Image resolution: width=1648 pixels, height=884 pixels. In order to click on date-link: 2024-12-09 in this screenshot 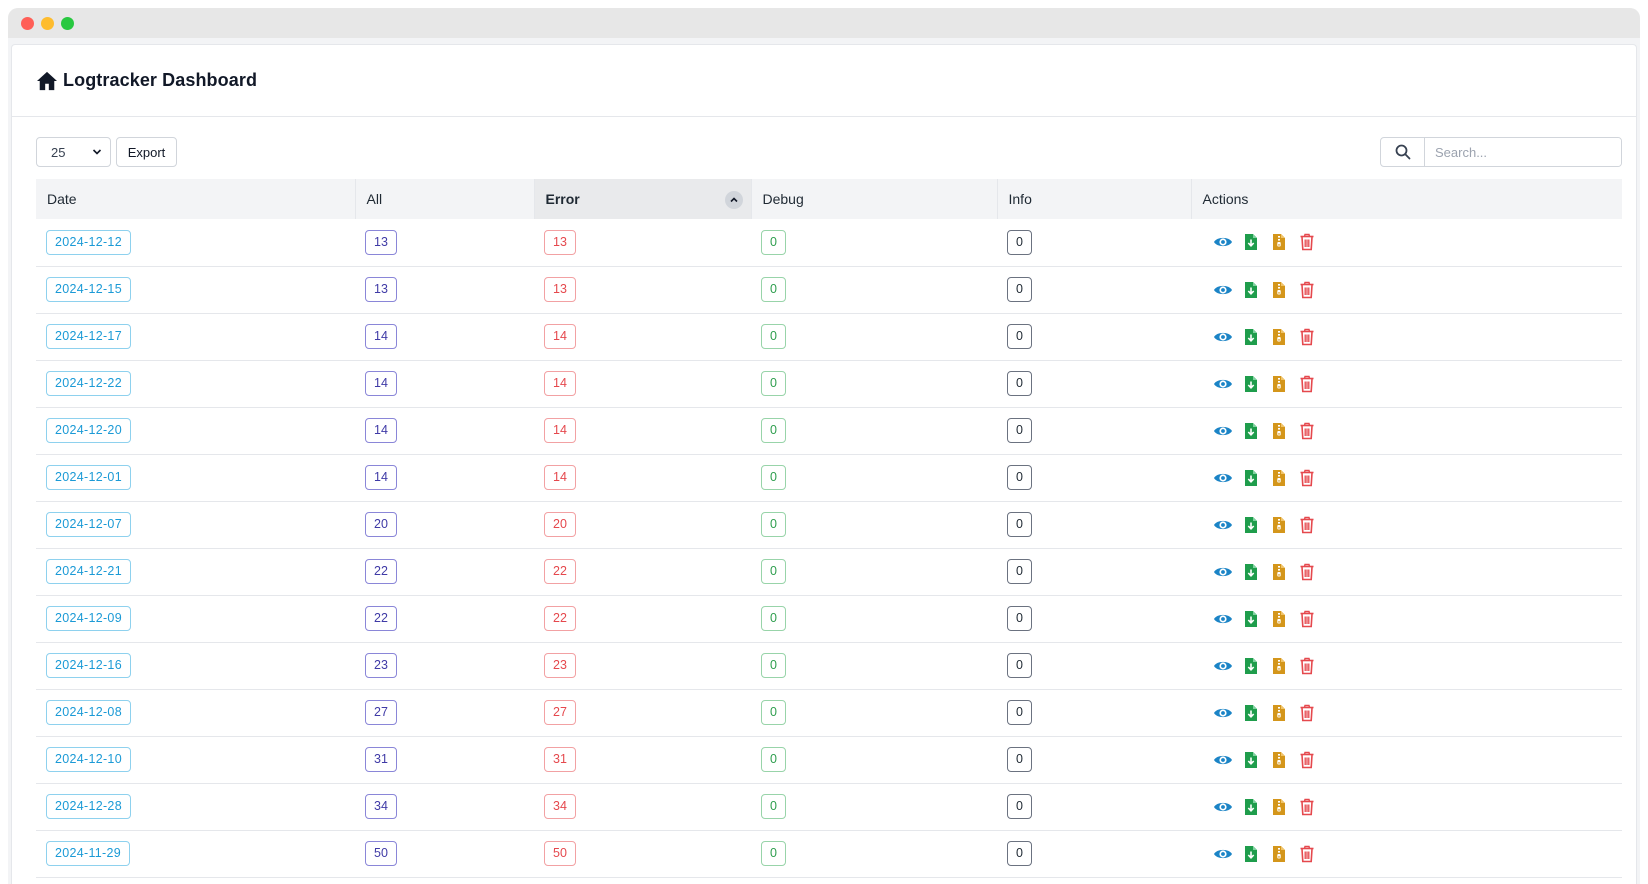, I will do `click(88, 618)`.